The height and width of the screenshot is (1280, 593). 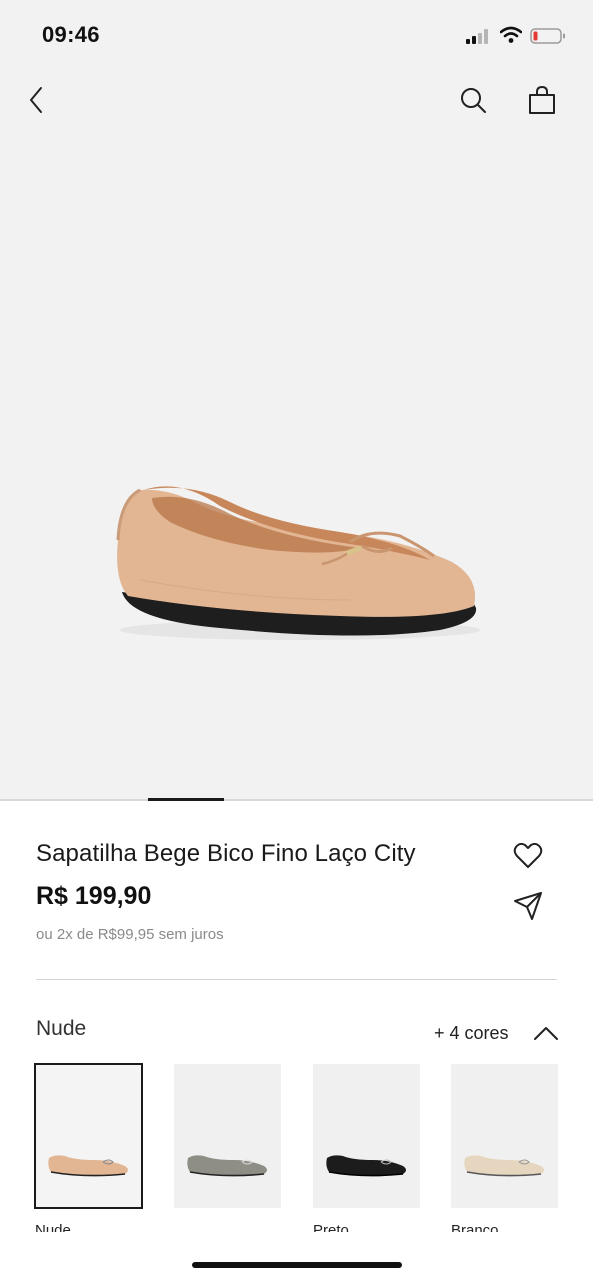 What do you see at coordinates (473, 100) in the screenshot?
I see `search-icon` at bounding box center [473, 100].